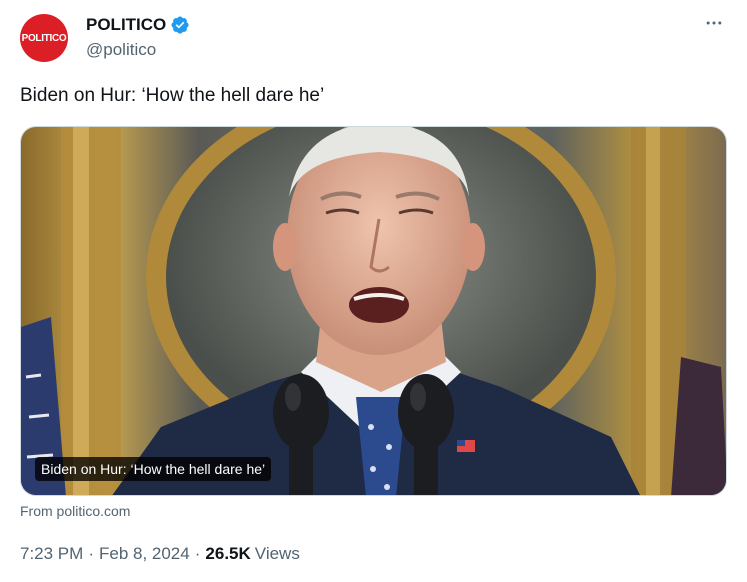 The image size is (747, 582). Describe the element at coordinates (126, 25) in the screenshot. I see `author-name: POLITICO` at that location.